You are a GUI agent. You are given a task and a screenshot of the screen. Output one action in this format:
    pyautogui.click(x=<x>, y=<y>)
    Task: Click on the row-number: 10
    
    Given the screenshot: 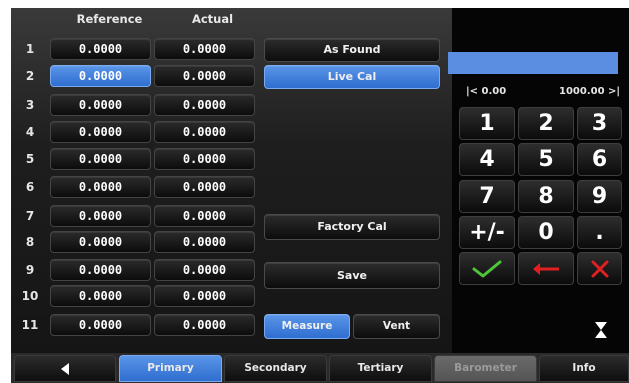 What is the action you would take?
    pyautogui.click(x=30, y=296)
    